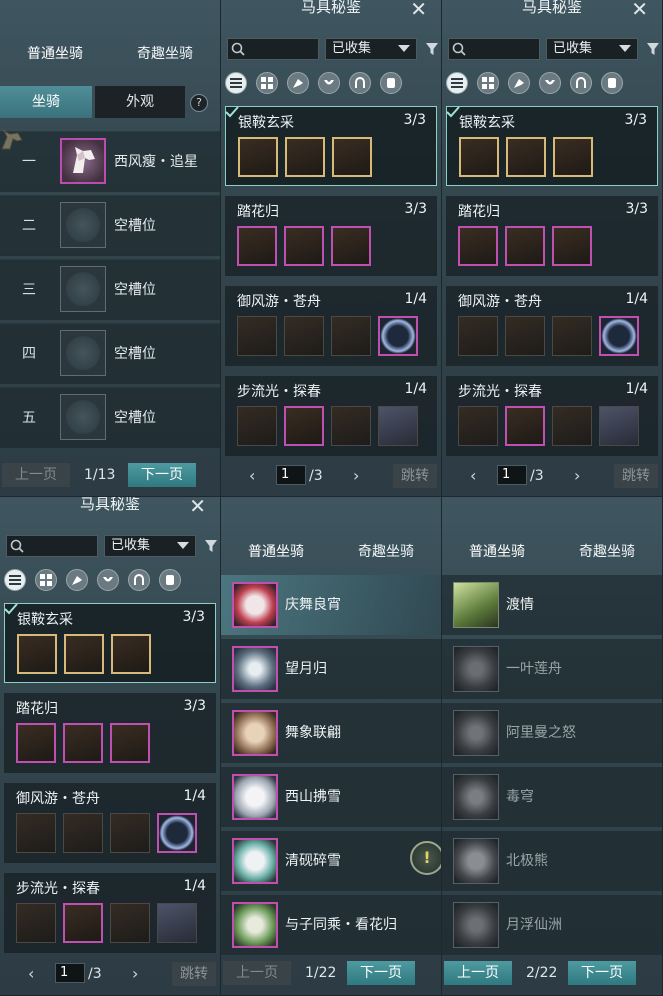 Image resolution: width=663 pixels, height=996 pixels. I want to click on mount-list-item: 望月归, so click(331, 669).